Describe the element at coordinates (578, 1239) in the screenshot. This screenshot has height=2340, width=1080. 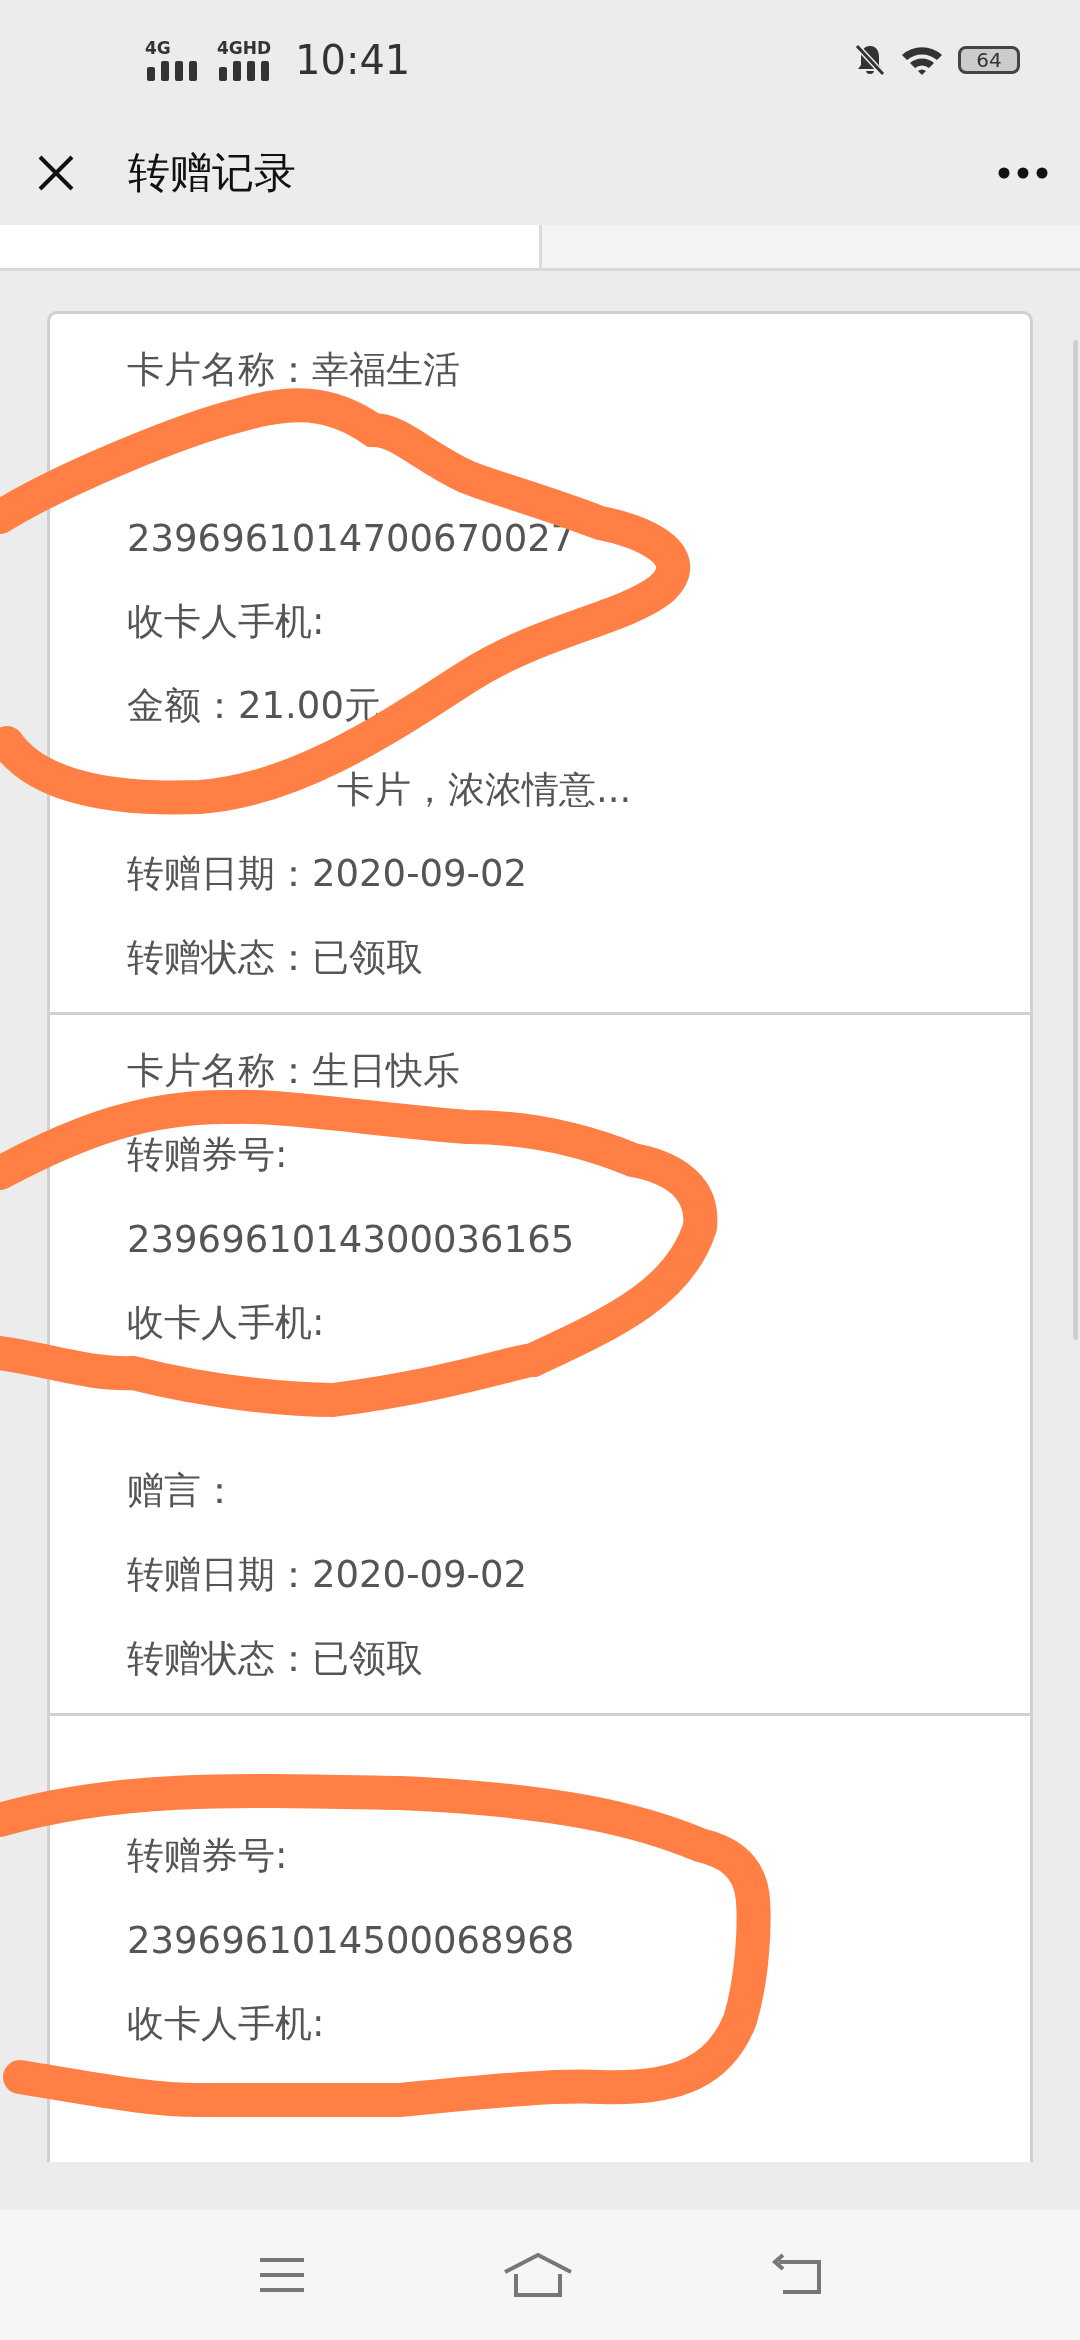
I see `record-field: 2396961014300036165` at that location.